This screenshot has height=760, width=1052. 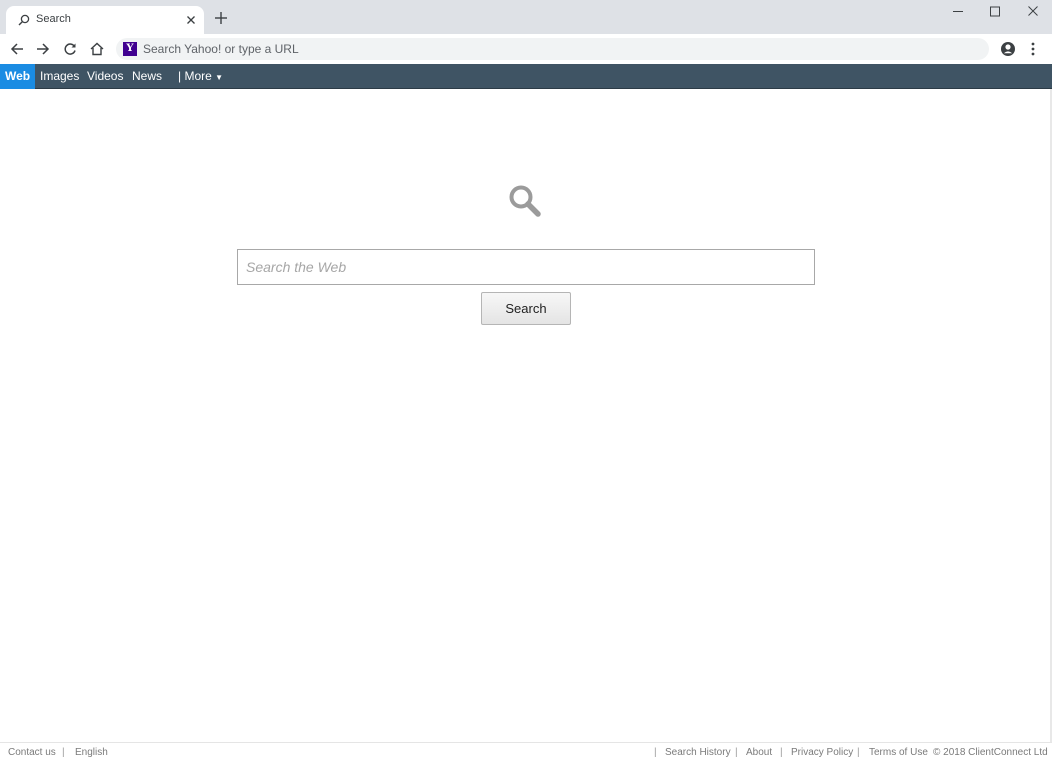 I want to click on nav-images: Images, so click(x=59, y=76).